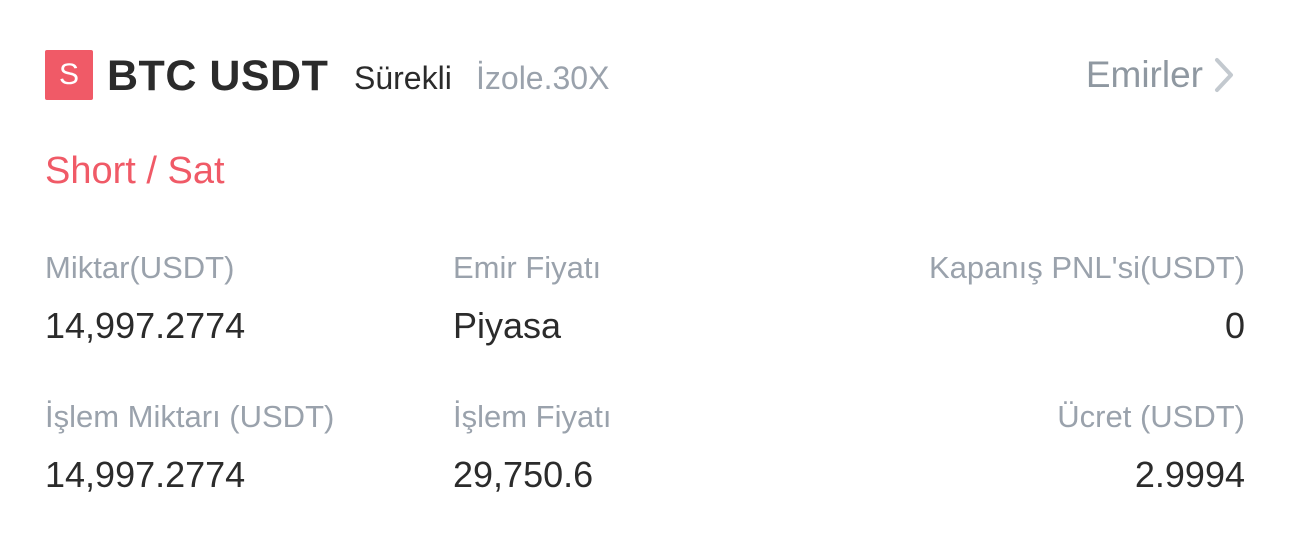  Describe the element at coordinates (145, 474) in the screenshot. I see `trade-amount-value: 14,997.2774` at that location.